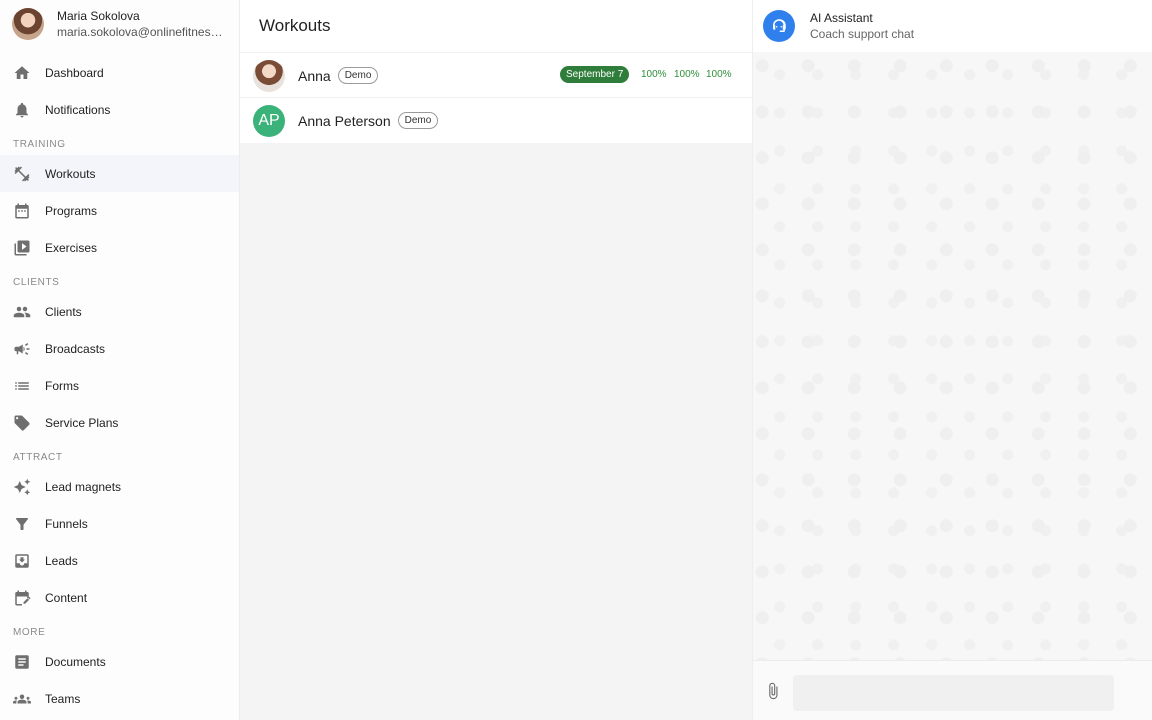 The width and height of the screenshot is (1152, 720). What do you see at coordinates (314, 75) in the screenshot?
I see `client-name: Anna` at bounding box center [314, 75].